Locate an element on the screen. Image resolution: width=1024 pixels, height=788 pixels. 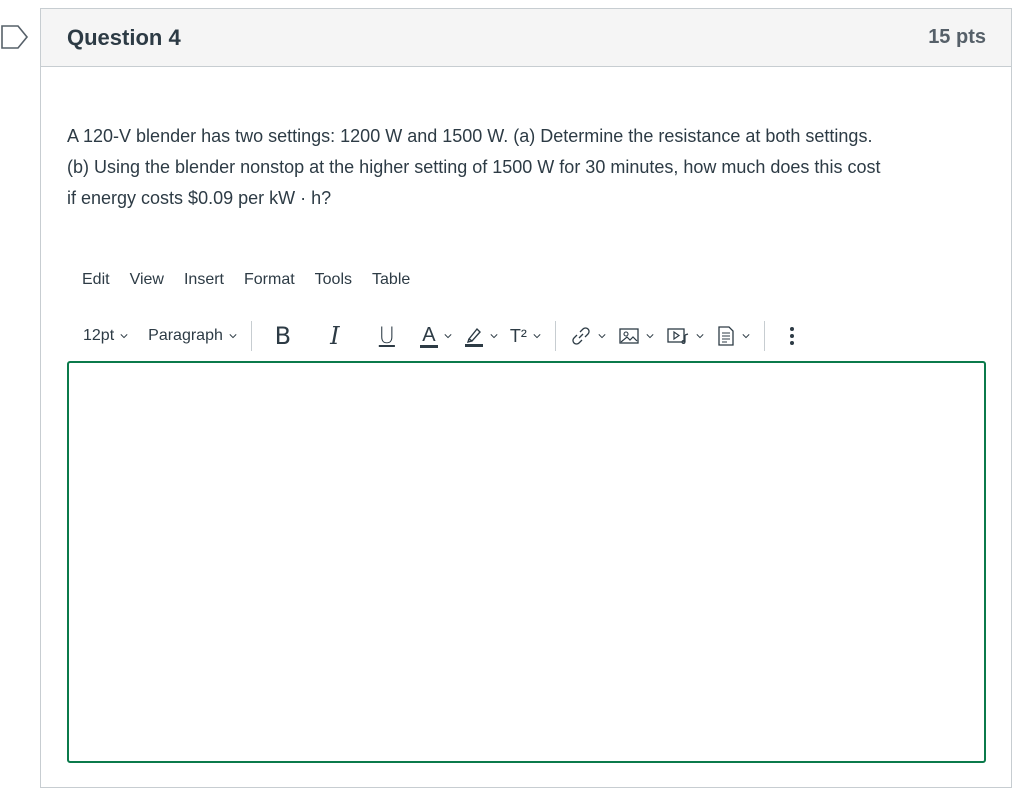
bold-label: B is located at coordinates (283, 336).